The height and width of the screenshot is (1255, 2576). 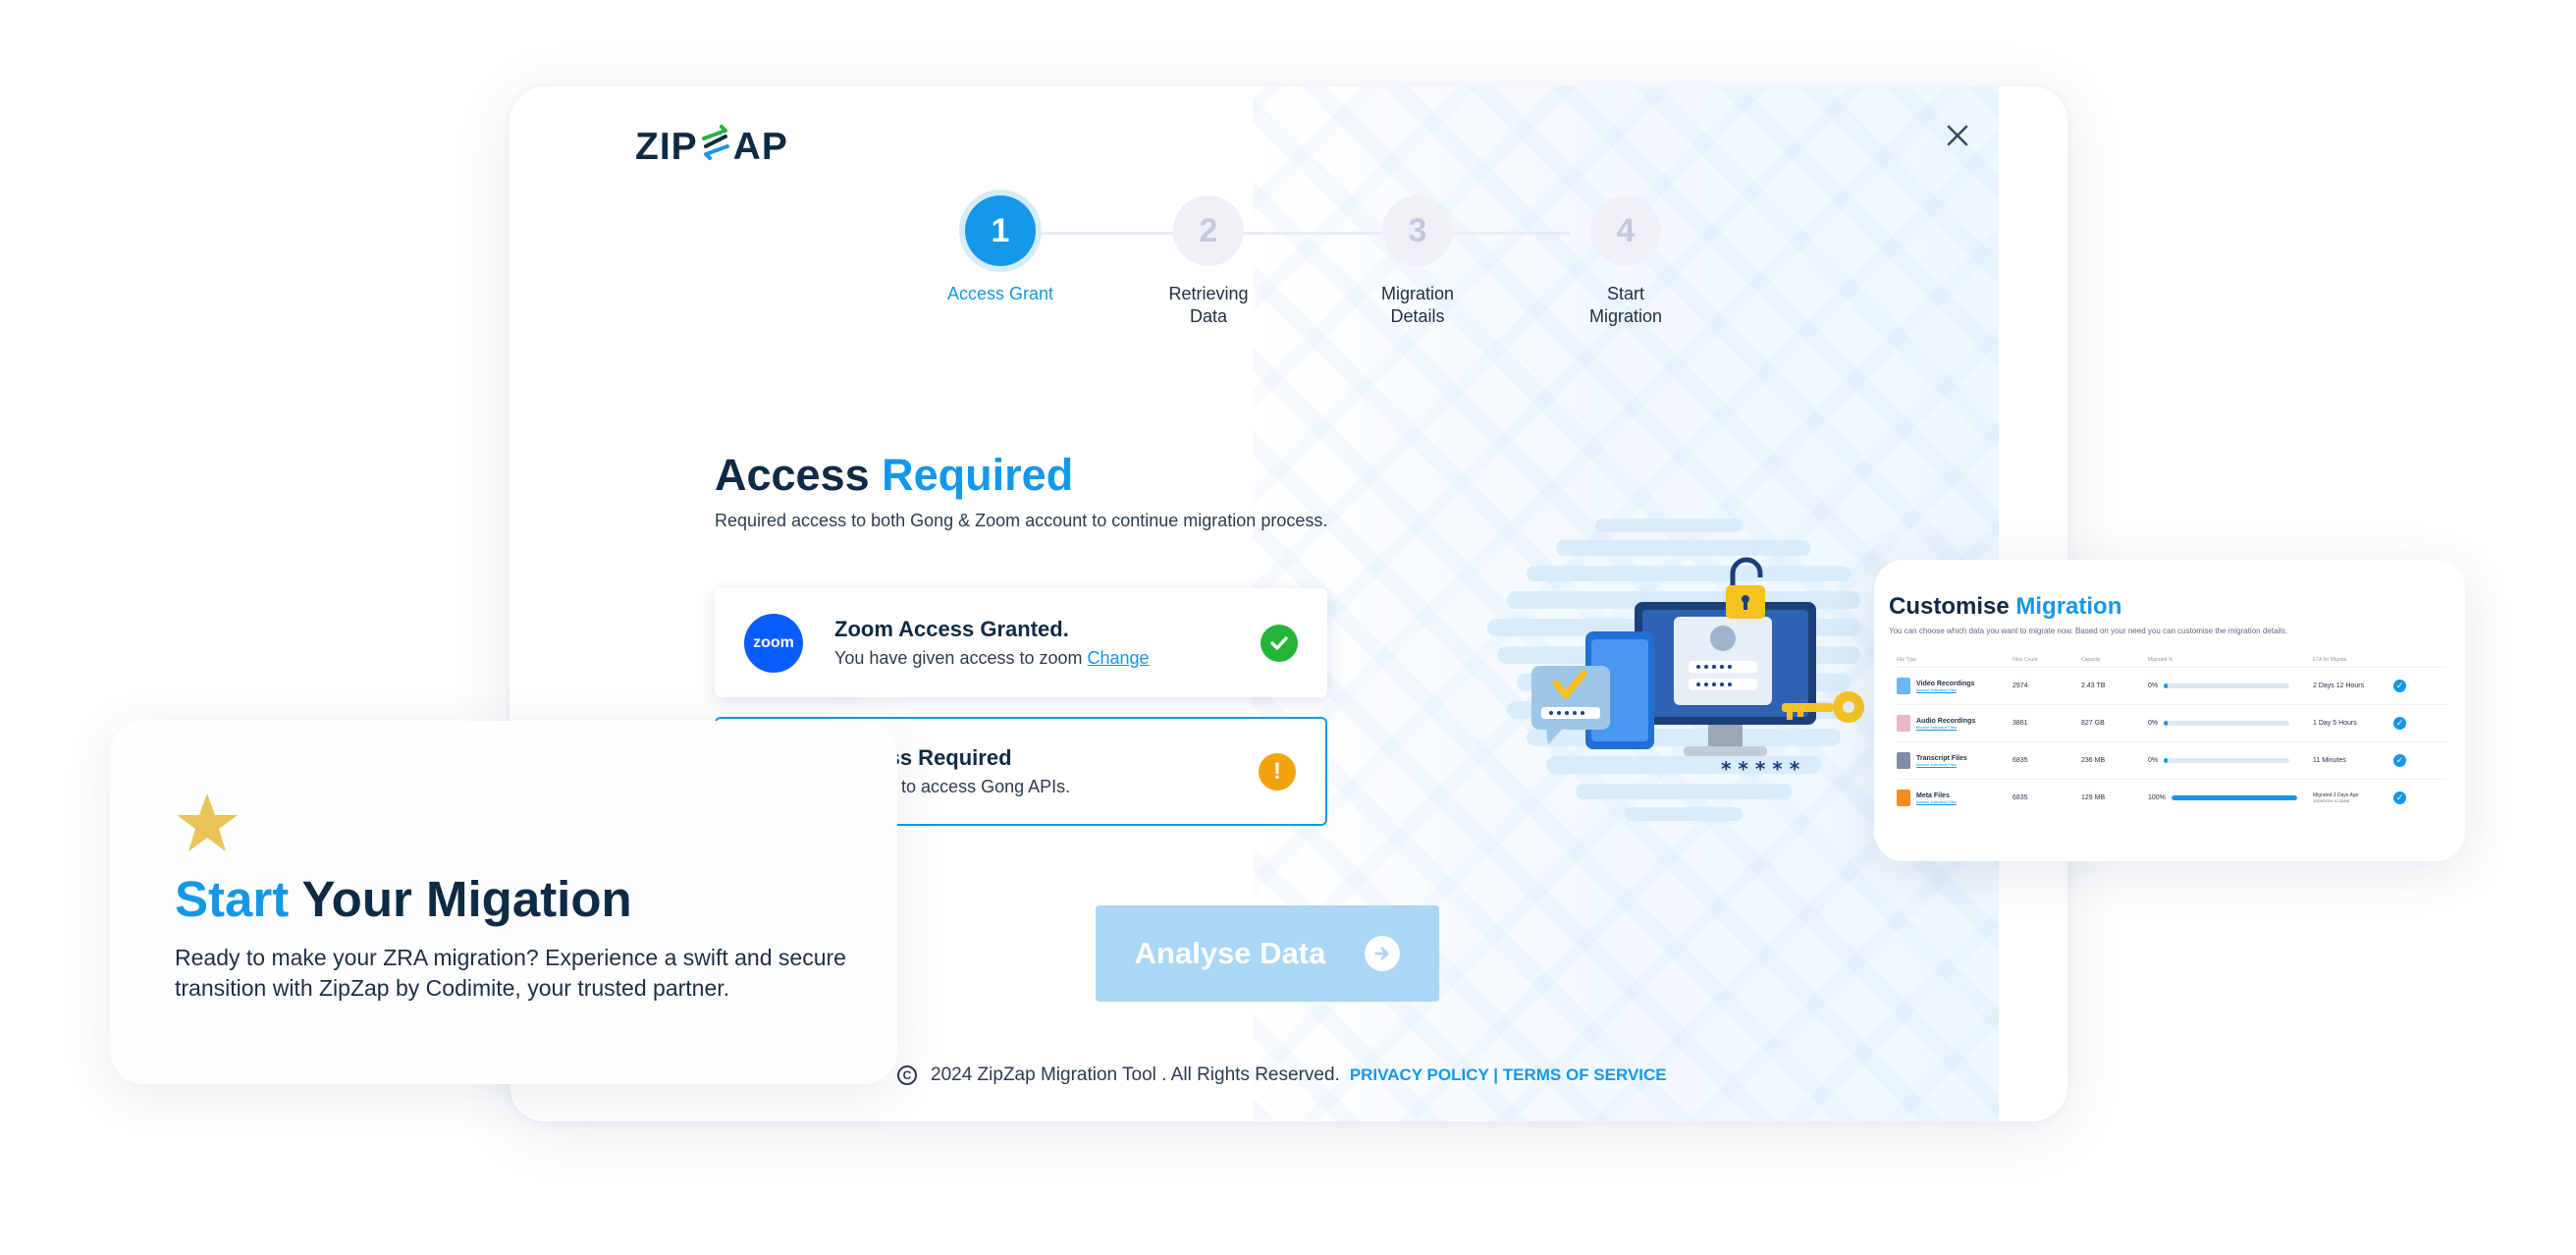 What do you see at coordinates (232, 899) in the screenshot?
I see `start-title-accent: Start` at bounding box center [232, 899].